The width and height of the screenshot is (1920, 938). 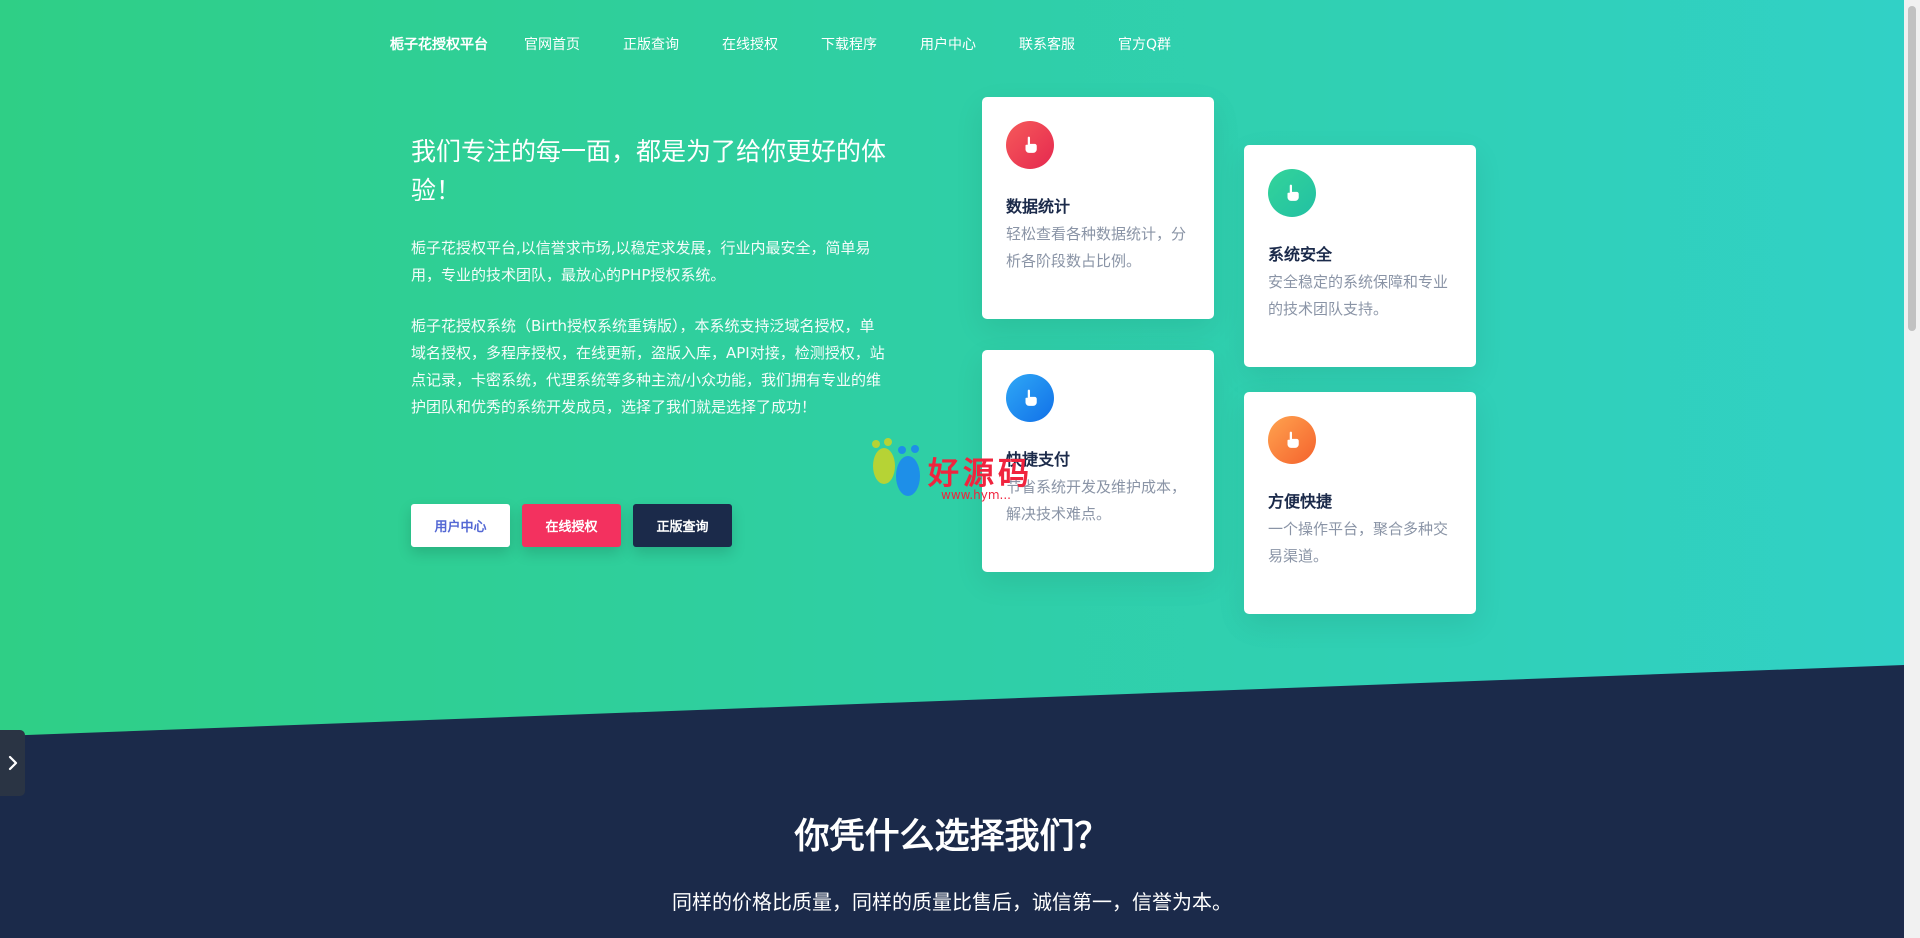 What do you see at coordinates (1096, 247) in the screenshot?
I see `feature-description: 轻松查看各种数据统计，分析各阶段数占比例。` at bounding box center [1096, 247].